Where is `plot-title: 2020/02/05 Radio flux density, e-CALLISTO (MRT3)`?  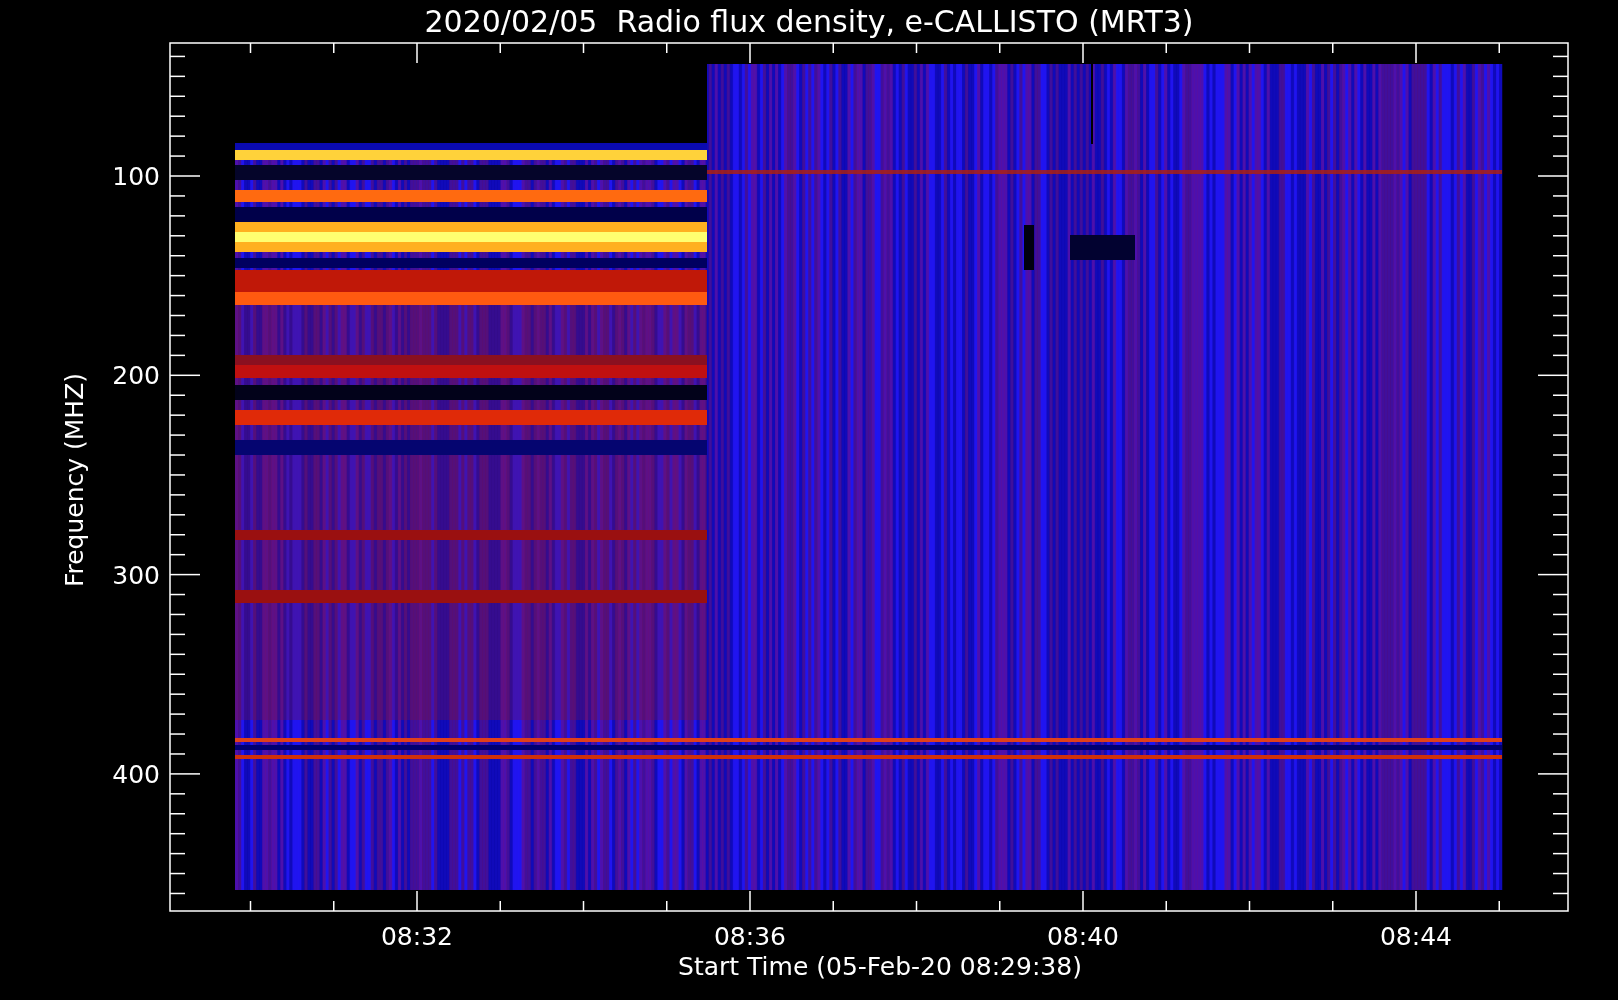
plot-title: 2020/02/05 Radio flux density, e-CALLISTO (MRT3) is located at coordinates (809, 21).